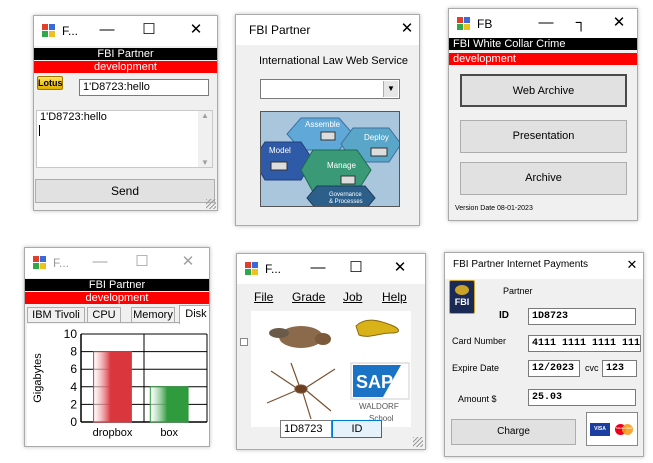 This screenshot has width=653, height=463. Describe the element at coordinates (56, 315) in the screenshot. I see `tab-ibm-tivoli: IBM Tivoli` at that location.